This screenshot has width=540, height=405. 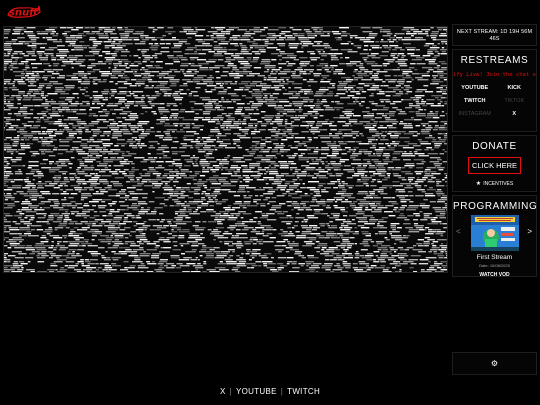 I want to click on footer-x-link: X, so click(x=223, y=391).